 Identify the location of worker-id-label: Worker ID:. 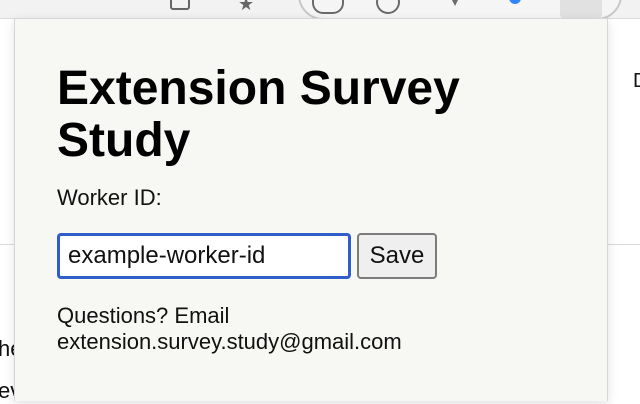
(109, 197).